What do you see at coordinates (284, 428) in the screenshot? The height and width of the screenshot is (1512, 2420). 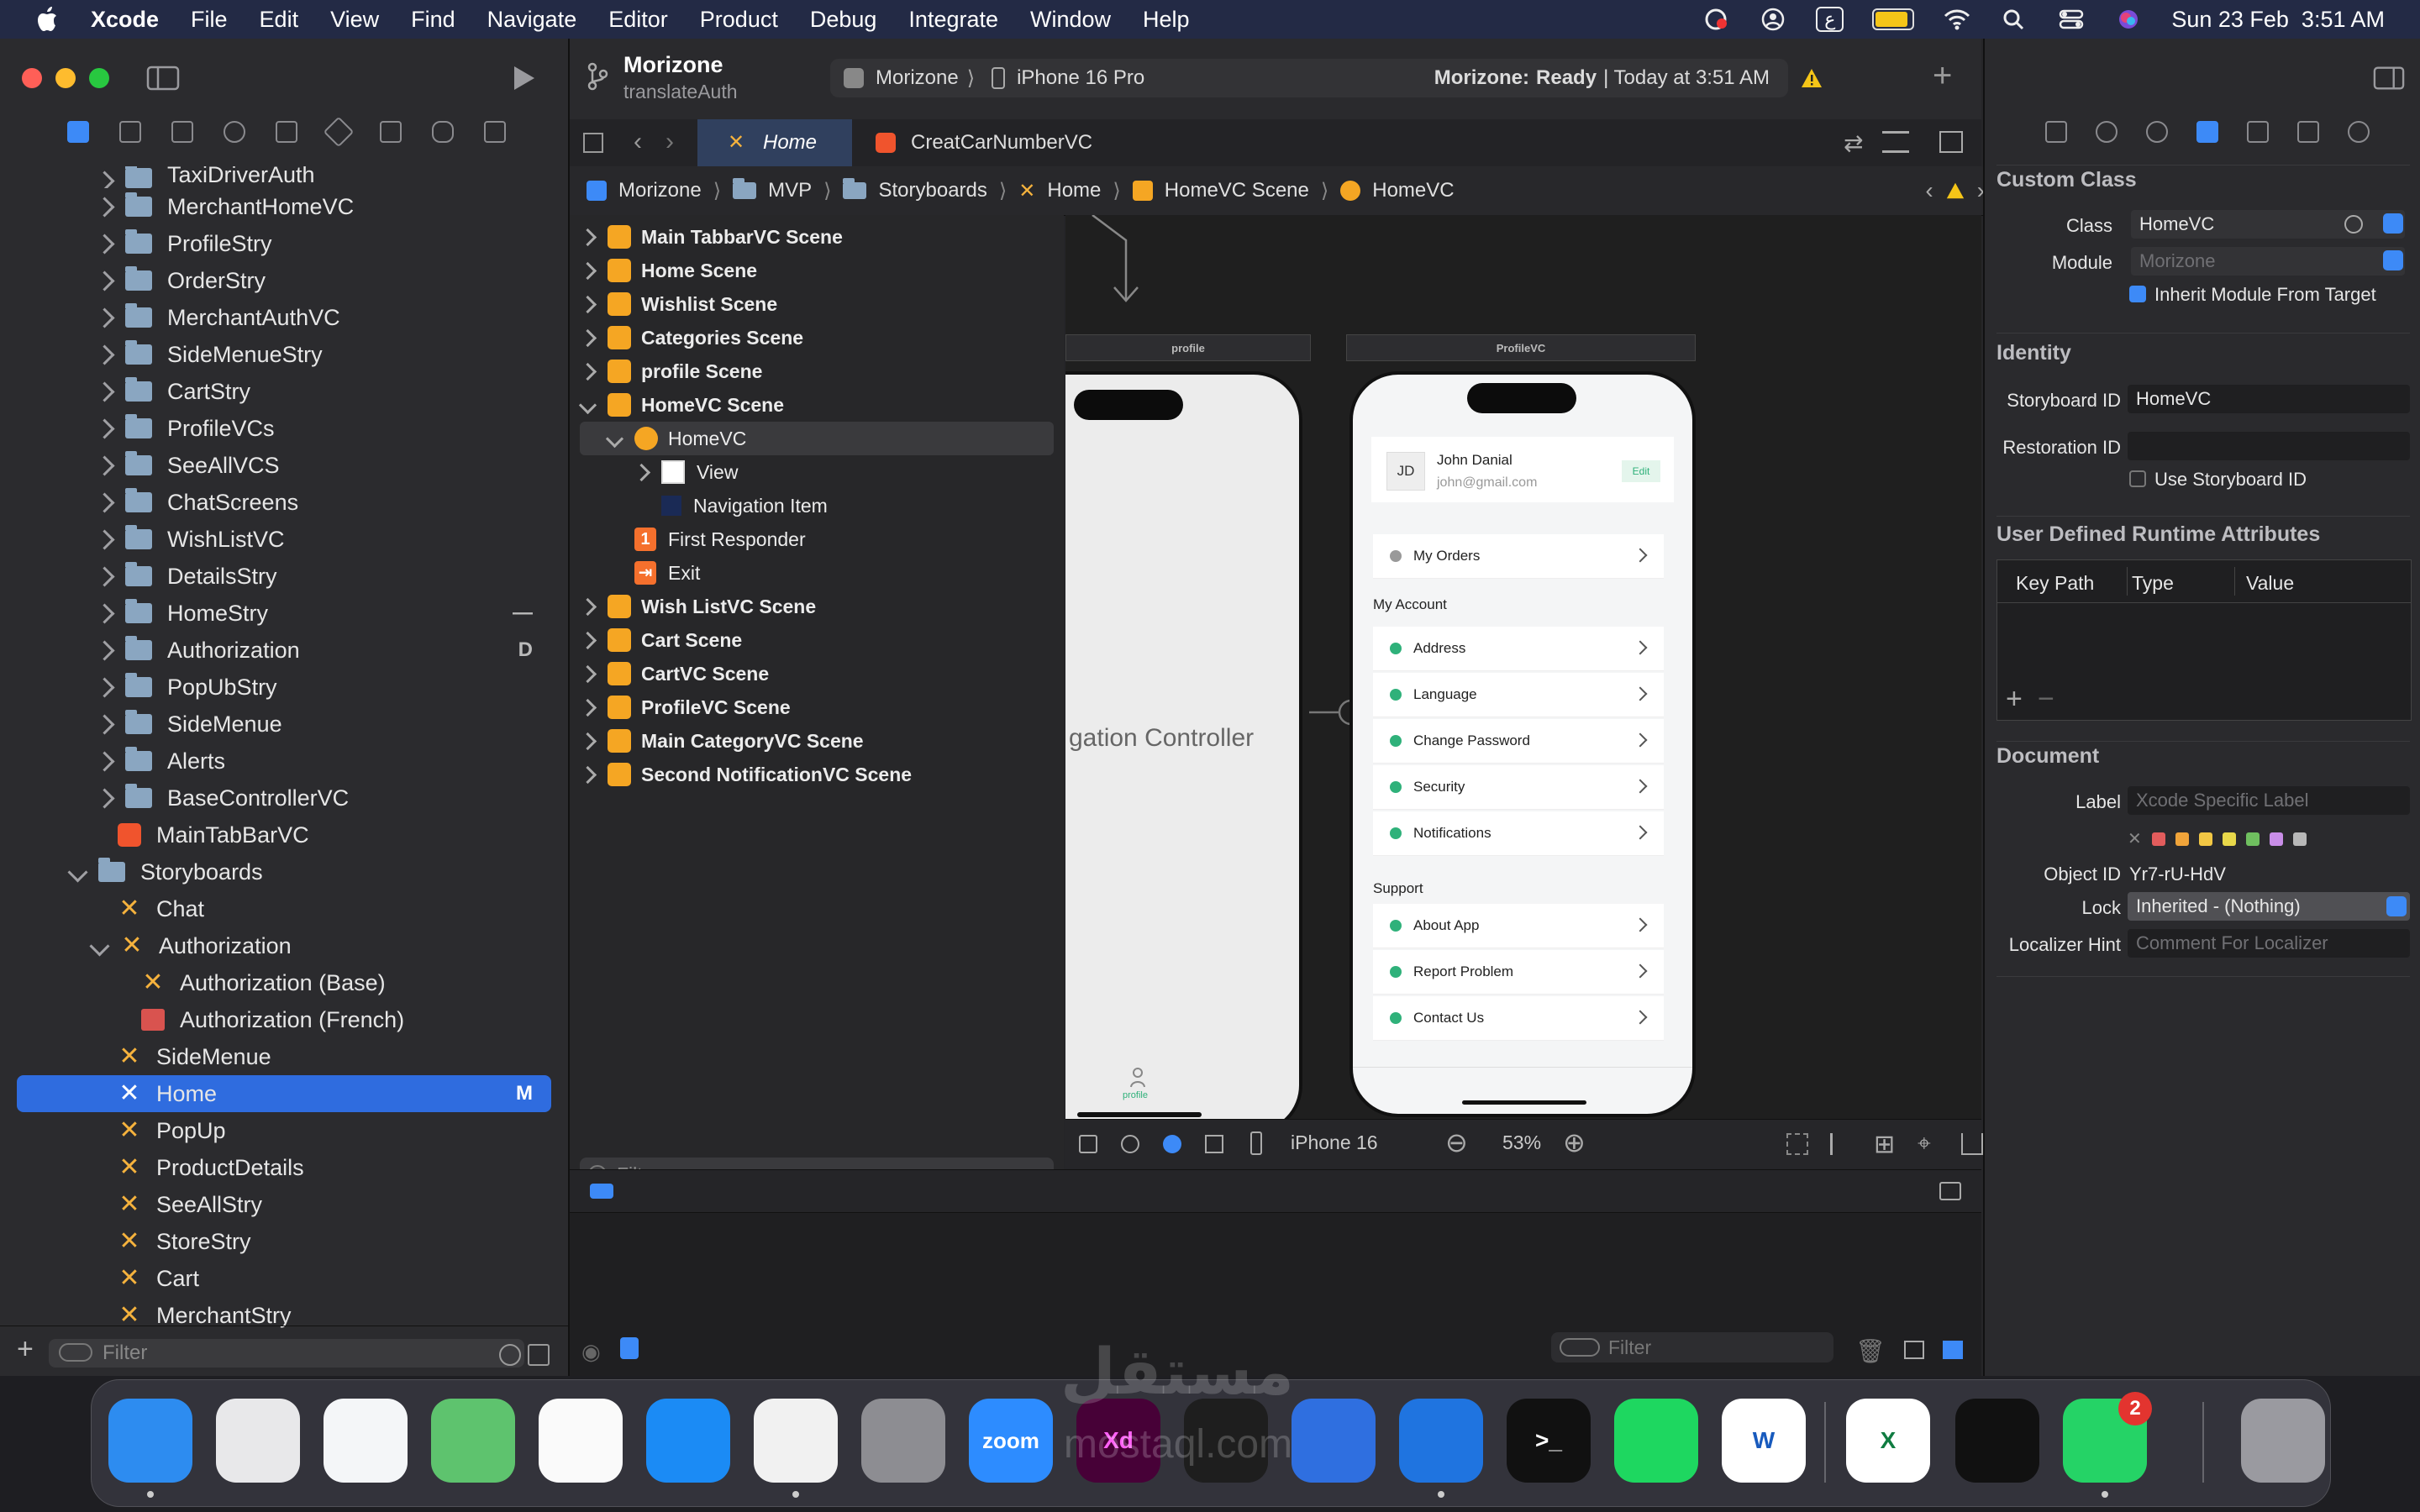 I see `file-row: ProfileVCs` at bounding box center [284, 428].